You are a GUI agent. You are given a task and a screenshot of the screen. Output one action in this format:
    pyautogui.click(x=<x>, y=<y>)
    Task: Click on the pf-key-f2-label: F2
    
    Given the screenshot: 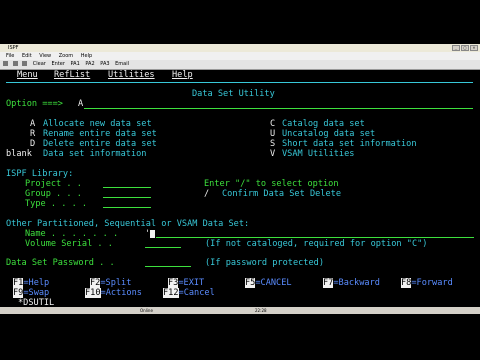 What is the action you would take?
    pyautogui.click(x=95, y=283)
    